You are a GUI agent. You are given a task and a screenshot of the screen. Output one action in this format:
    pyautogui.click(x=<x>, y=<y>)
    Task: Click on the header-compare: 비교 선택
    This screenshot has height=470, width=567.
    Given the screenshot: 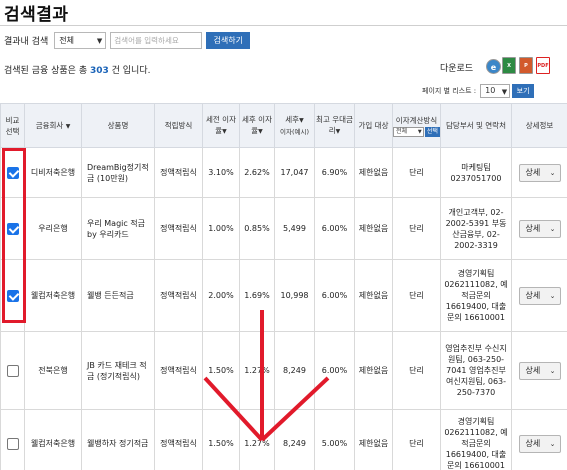 What is the action you would take?
    pyautogui.click(x=12, y=125)
    